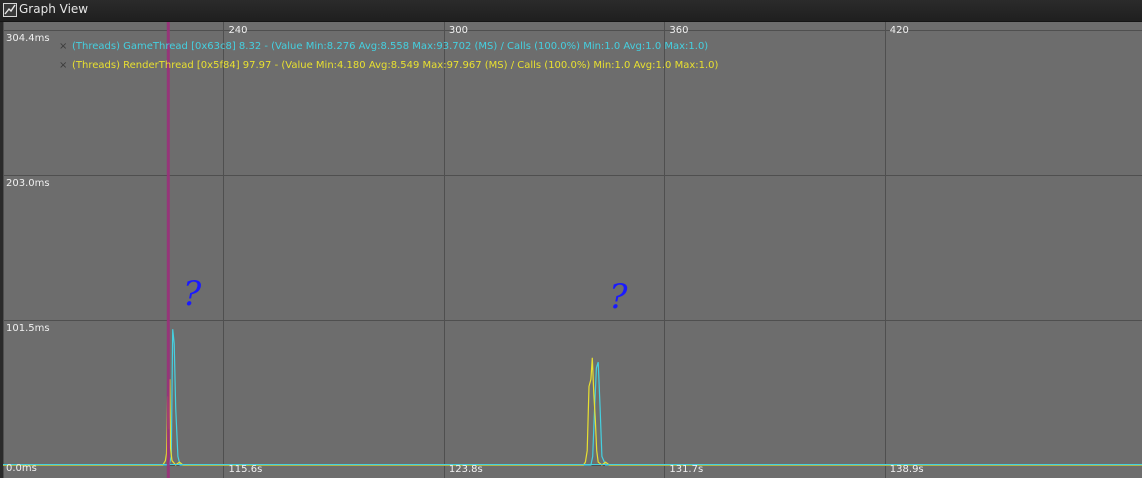 Image resolution: width=1142 pixels, height=478 pixels. I want to click on x-time-label: 131.7s, so click(686, 469).